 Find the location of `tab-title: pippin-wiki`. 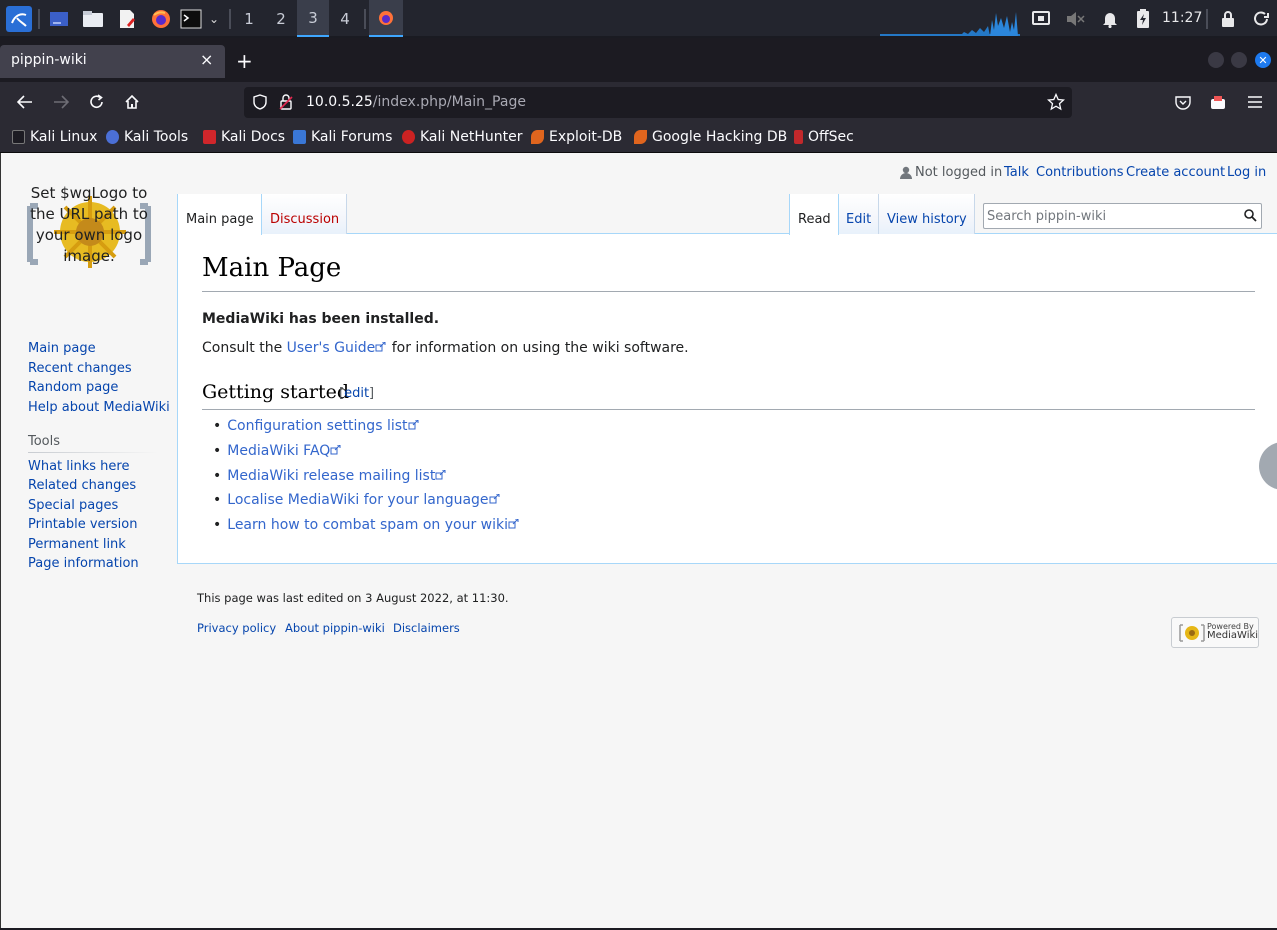

tab-title: pippin-wiki is located at coordinates (49, 60).